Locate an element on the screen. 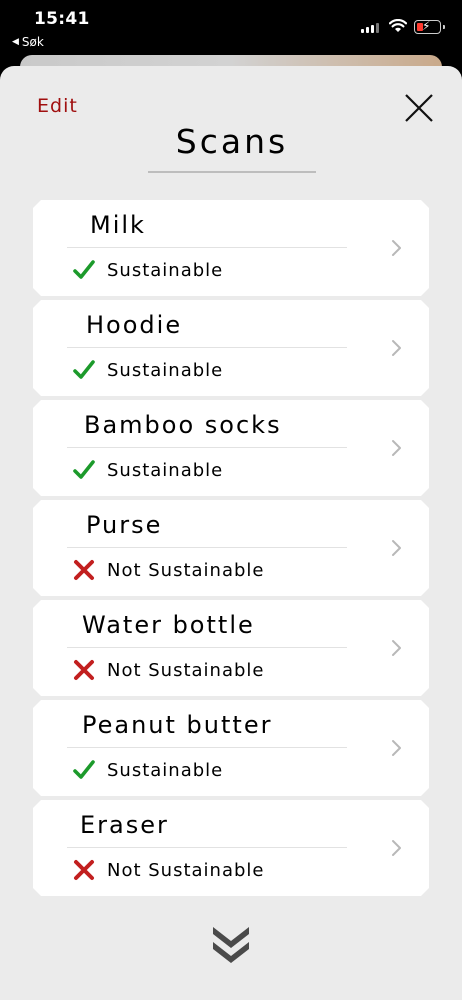 The width and height of the screenshot is (462, 1000). scan-item: Purse Not Sustainable is located at coordinates (231, 548).